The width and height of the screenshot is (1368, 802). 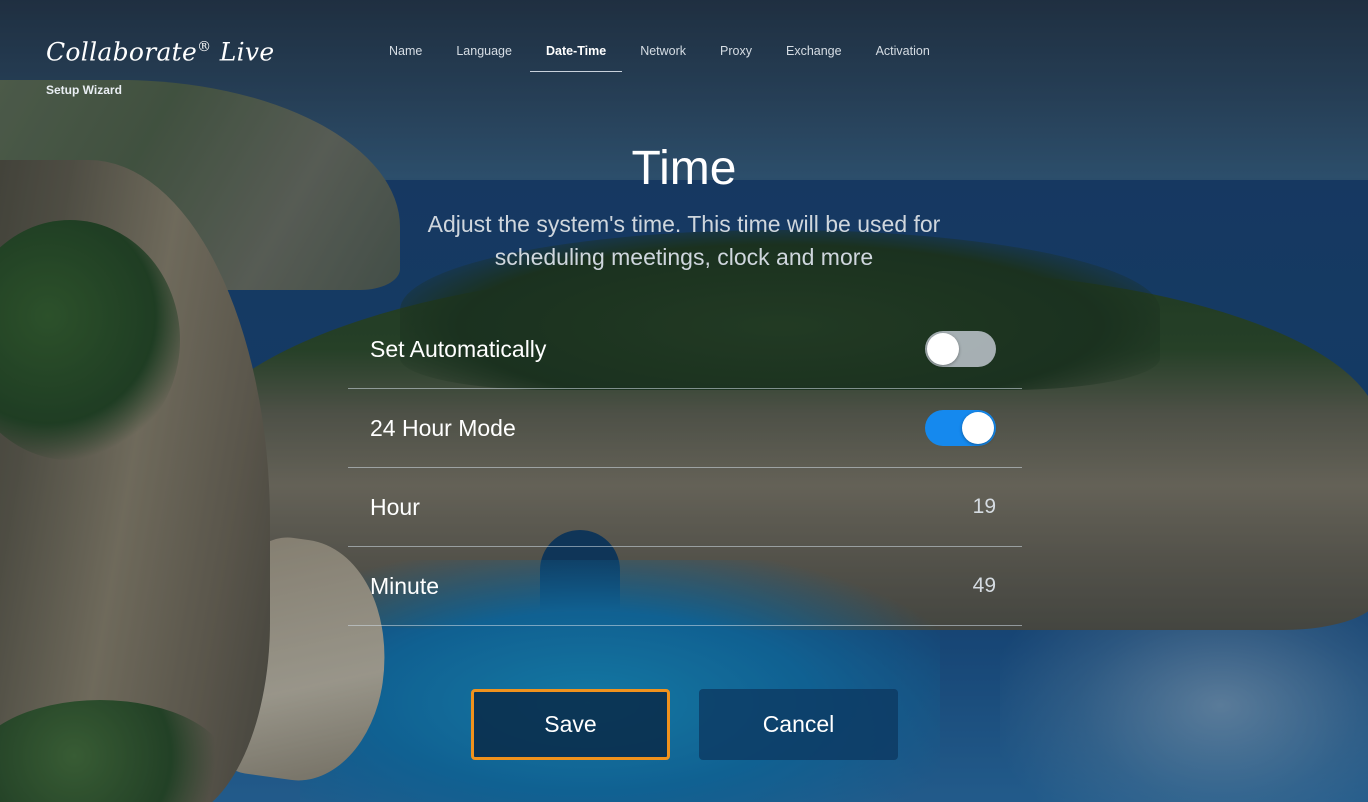 What do you see at coordinates (684, 168) in the screenshot?
I see `page-title: Time` at bounding box center [684, 168].